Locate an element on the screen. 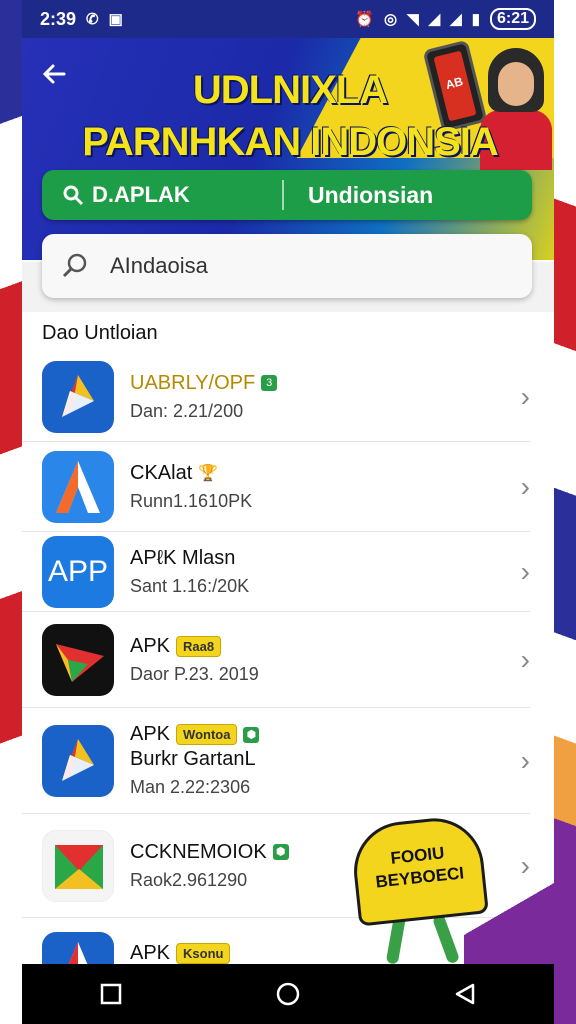 The image size is (576, 1024). list-item: APK Raa8 Daor P.23. 2019 › is located at coordinates (276, 660).